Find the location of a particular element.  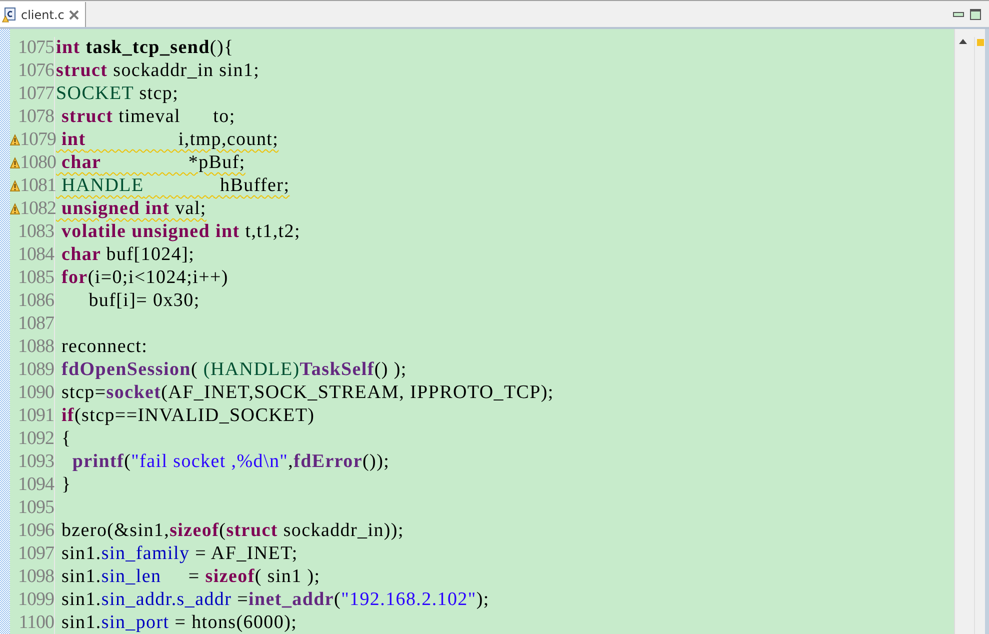

code-line: struct sockaddr_in sin1; is located at coordinates (158, 71).